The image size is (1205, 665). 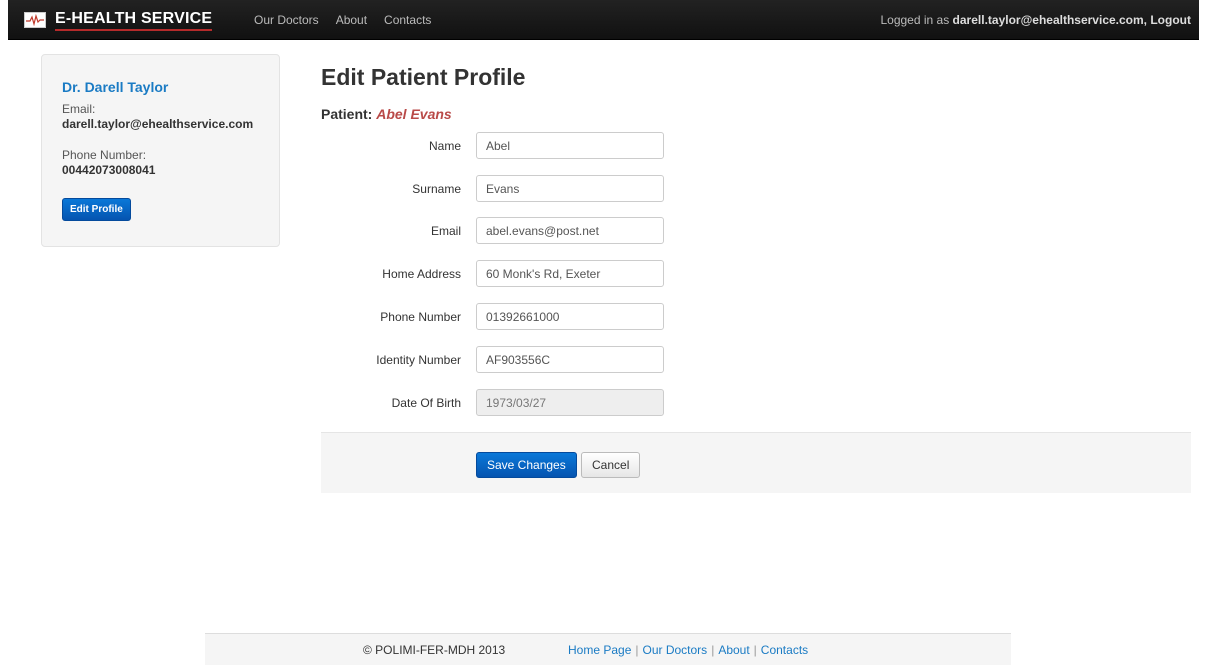 I want to click on identity-number-label: Identity Number, so click(x=418, y=360).